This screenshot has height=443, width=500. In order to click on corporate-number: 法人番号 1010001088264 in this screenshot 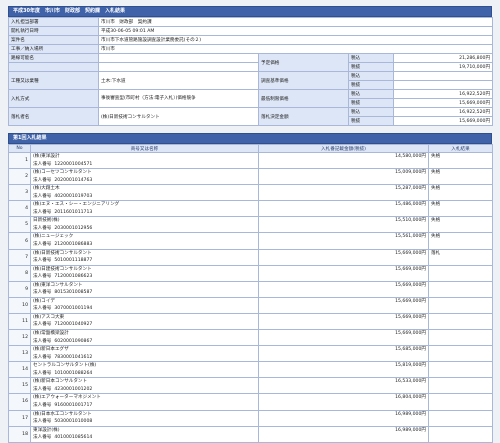, I will do `click(144, 373)`.